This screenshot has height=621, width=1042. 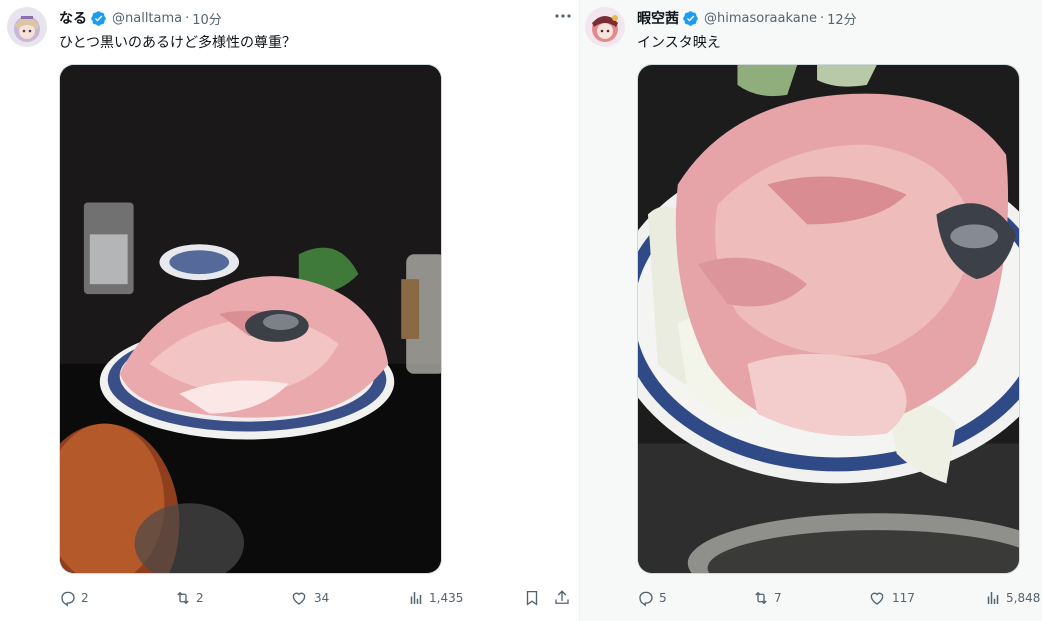 I want to click on post-text: ひとつ黒いのあるけど多様性の尊重？, so click(x=178, y=43).